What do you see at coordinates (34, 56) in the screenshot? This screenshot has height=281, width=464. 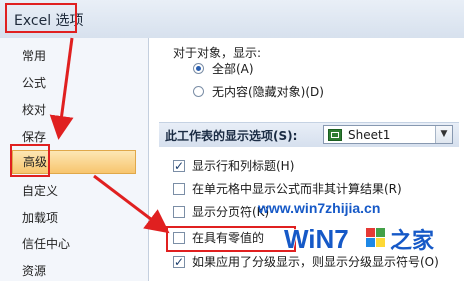 I see `nav-item-common: 常用` at bounding box center [34, 56].